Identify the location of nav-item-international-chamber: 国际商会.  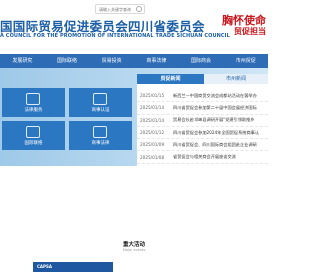
(201, 61).